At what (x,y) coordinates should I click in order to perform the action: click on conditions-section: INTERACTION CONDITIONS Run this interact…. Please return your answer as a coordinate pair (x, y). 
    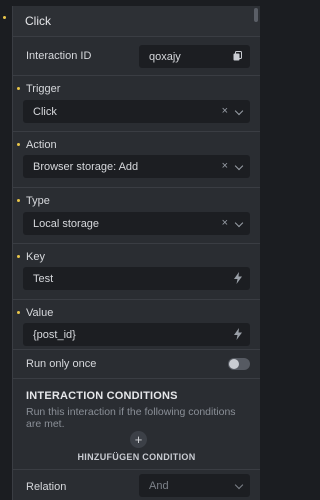
    Looking at the image, I should click on (136, 424).